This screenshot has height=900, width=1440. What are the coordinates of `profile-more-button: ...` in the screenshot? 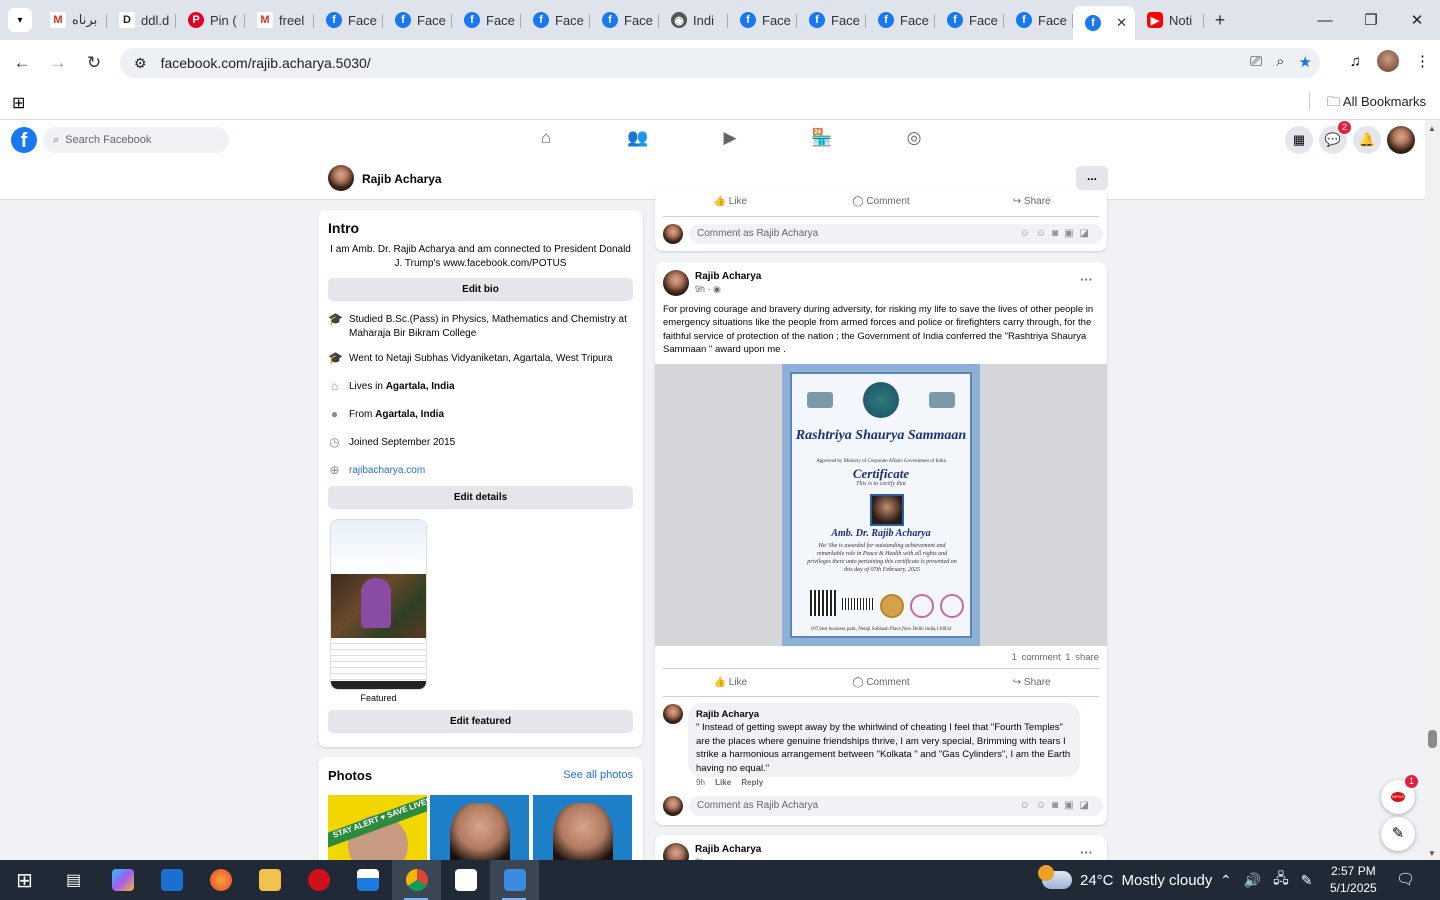 It's located at (1092, 178).